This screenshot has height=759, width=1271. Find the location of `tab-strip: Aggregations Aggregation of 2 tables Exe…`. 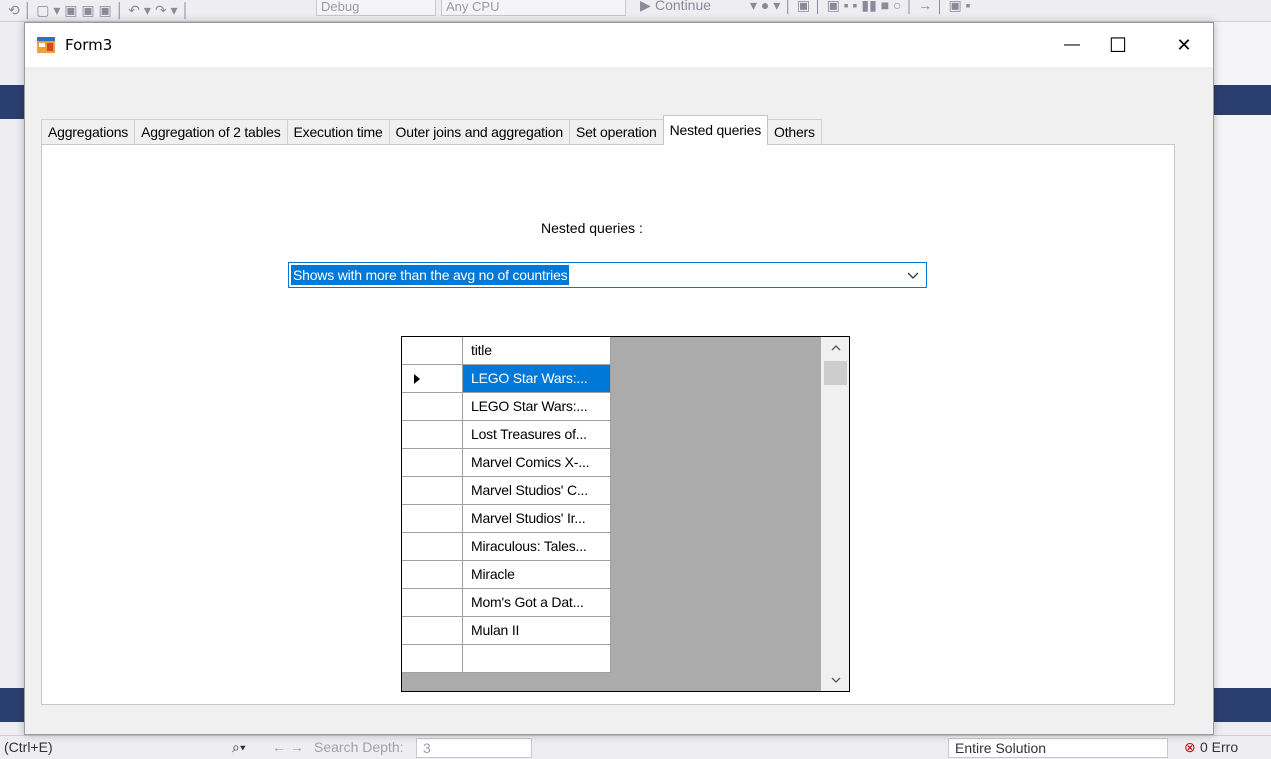

tab-strip: Aggregations Aggregation of 2 tables Exe… is located at coordinates (431, 130).